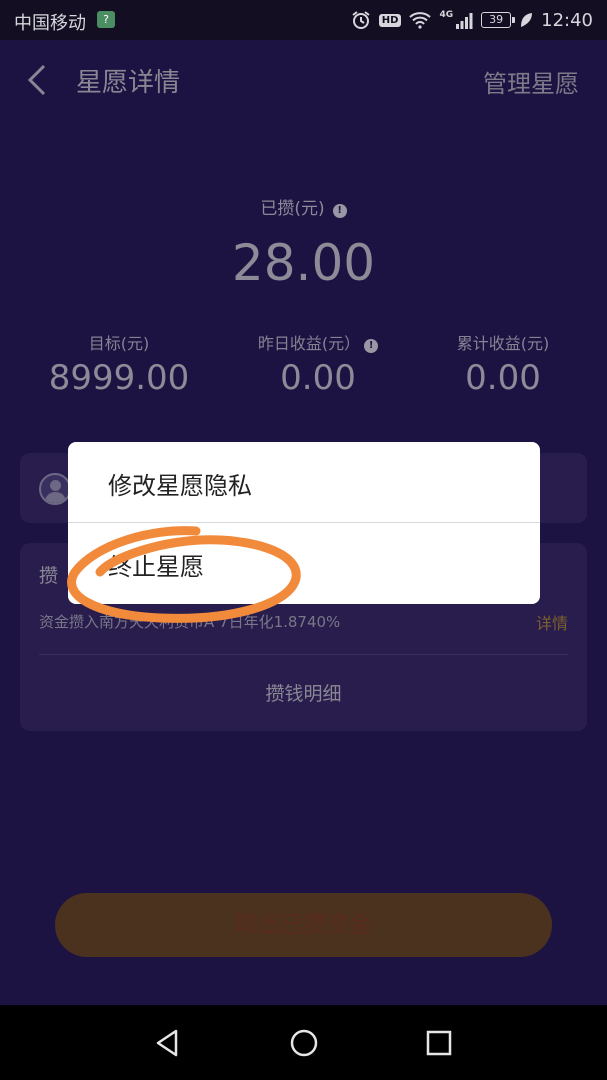 The width and height of the screenshot is (607, 1080). I want to click on savings-card-title: 攒, so click(49, 576).